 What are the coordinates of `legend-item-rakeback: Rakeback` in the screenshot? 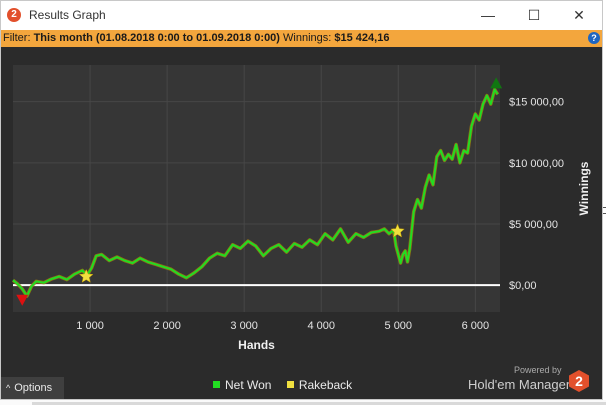 It's located at (319, 385).